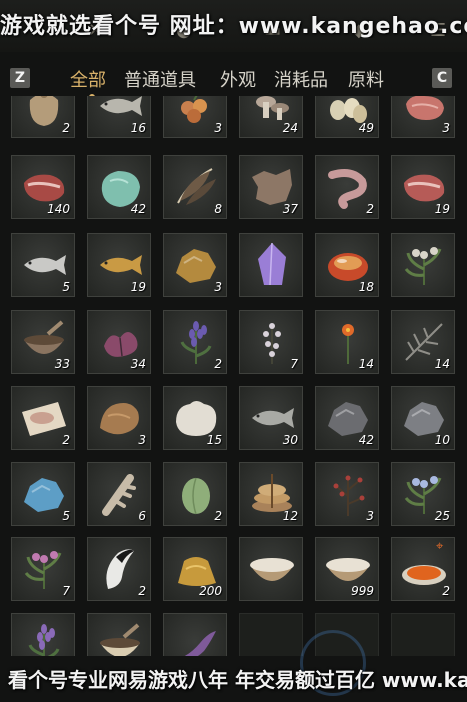 The image size is (467, 702). What do you see at coordinates (442, 516) in the screenshot?
I see `item-quantity: 25` at bounding box center [442, 516].